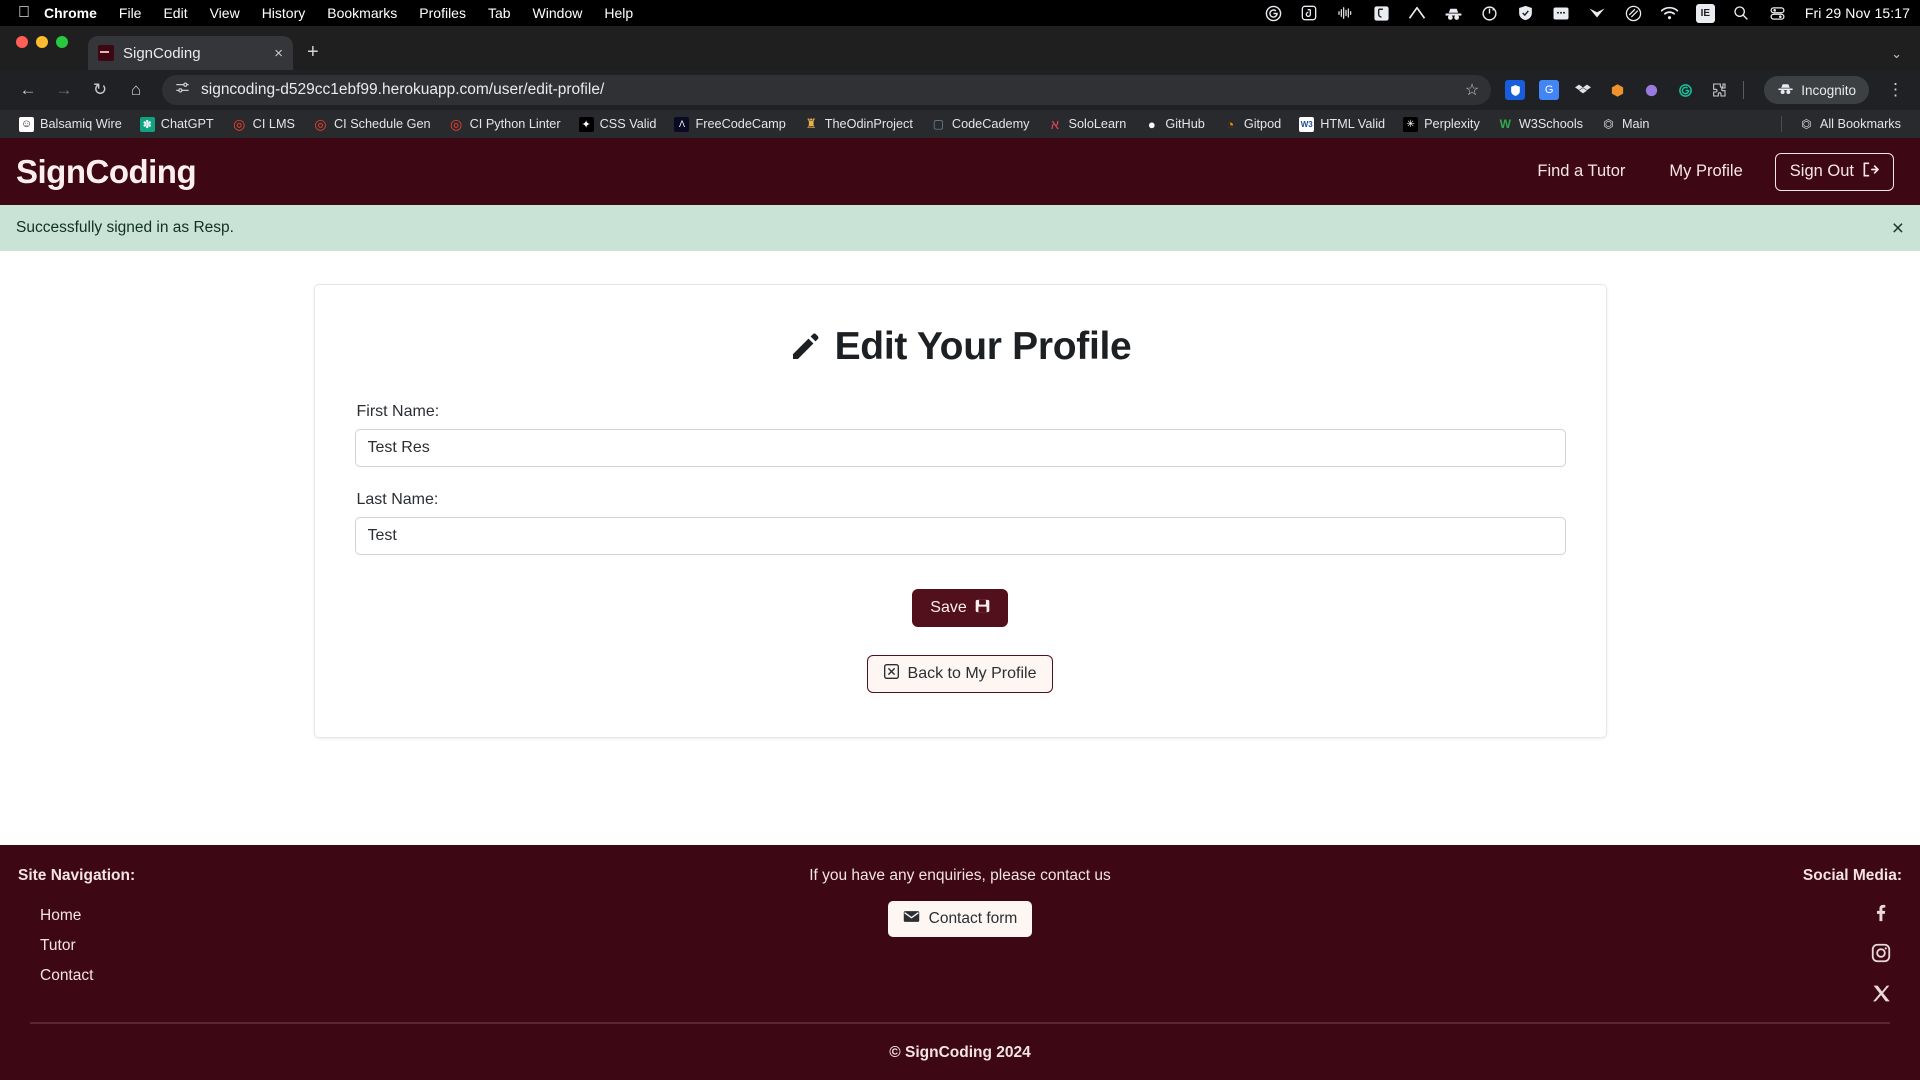  Describe the element at coordinates (225, 13) in the screenshot. I see `menu-item-view: View` at that location.